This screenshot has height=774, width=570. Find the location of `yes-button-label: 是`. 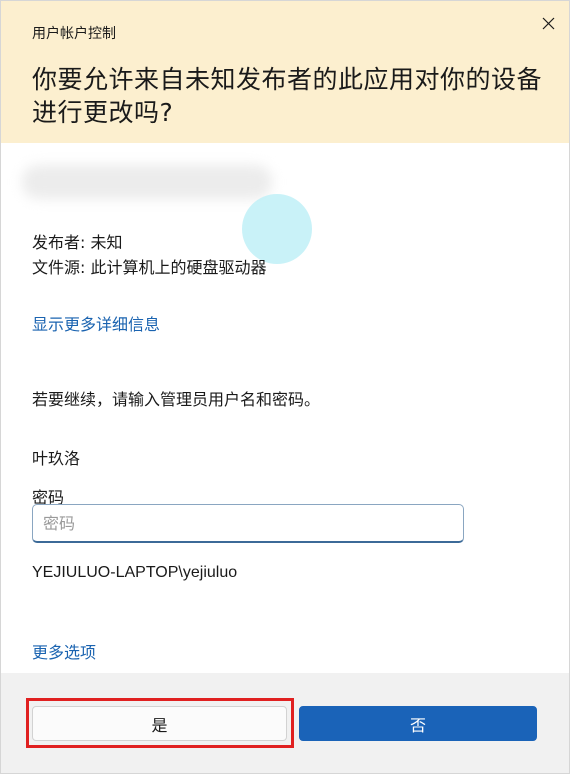

yes-button-label: 是 is located at coordinates (159, 725).